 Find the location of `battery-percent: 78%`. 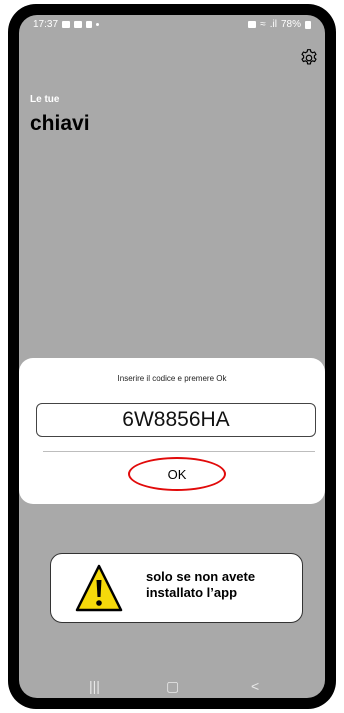

battery-percent: 78% is located at coordinates (290, 24).